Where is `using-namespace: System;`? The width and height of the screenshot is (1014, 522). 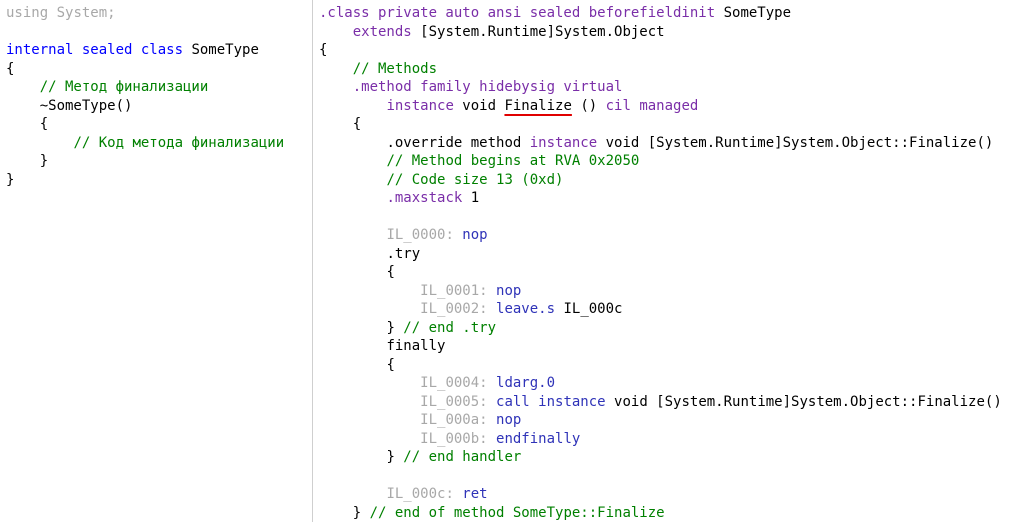
using-namespace: System; is located at coordinates (82, 13).